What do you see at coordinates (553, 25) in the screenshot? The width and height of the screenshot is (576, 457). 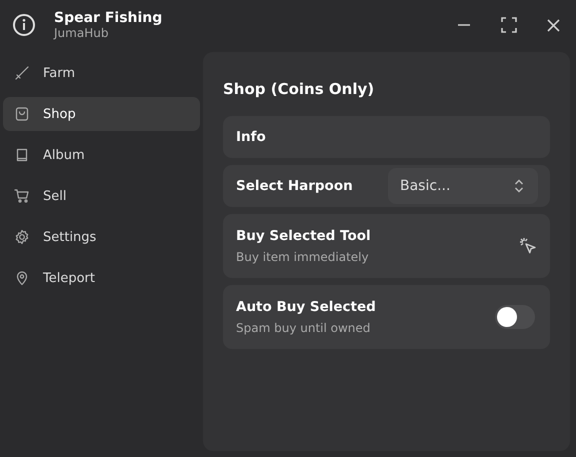 I see `close-icon` at bounding box center [553, 25].